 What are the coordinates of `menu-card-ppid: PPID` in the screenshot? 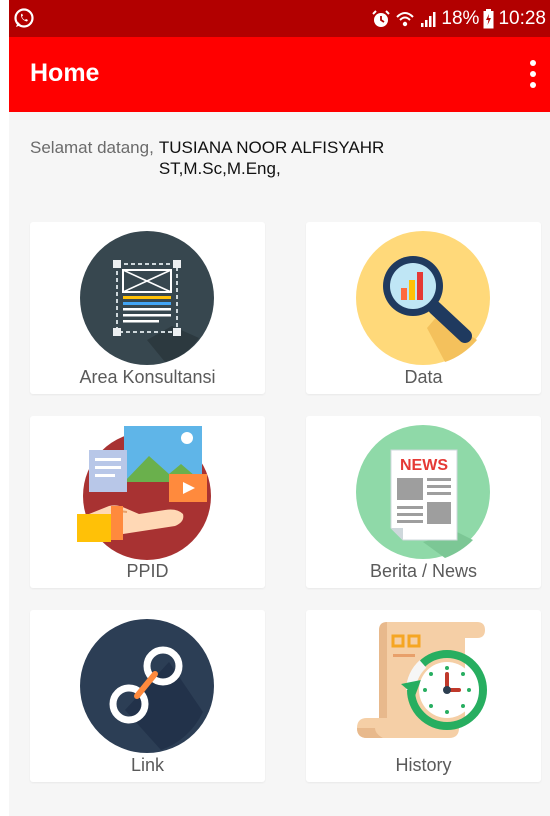 It's located at (147, 502).